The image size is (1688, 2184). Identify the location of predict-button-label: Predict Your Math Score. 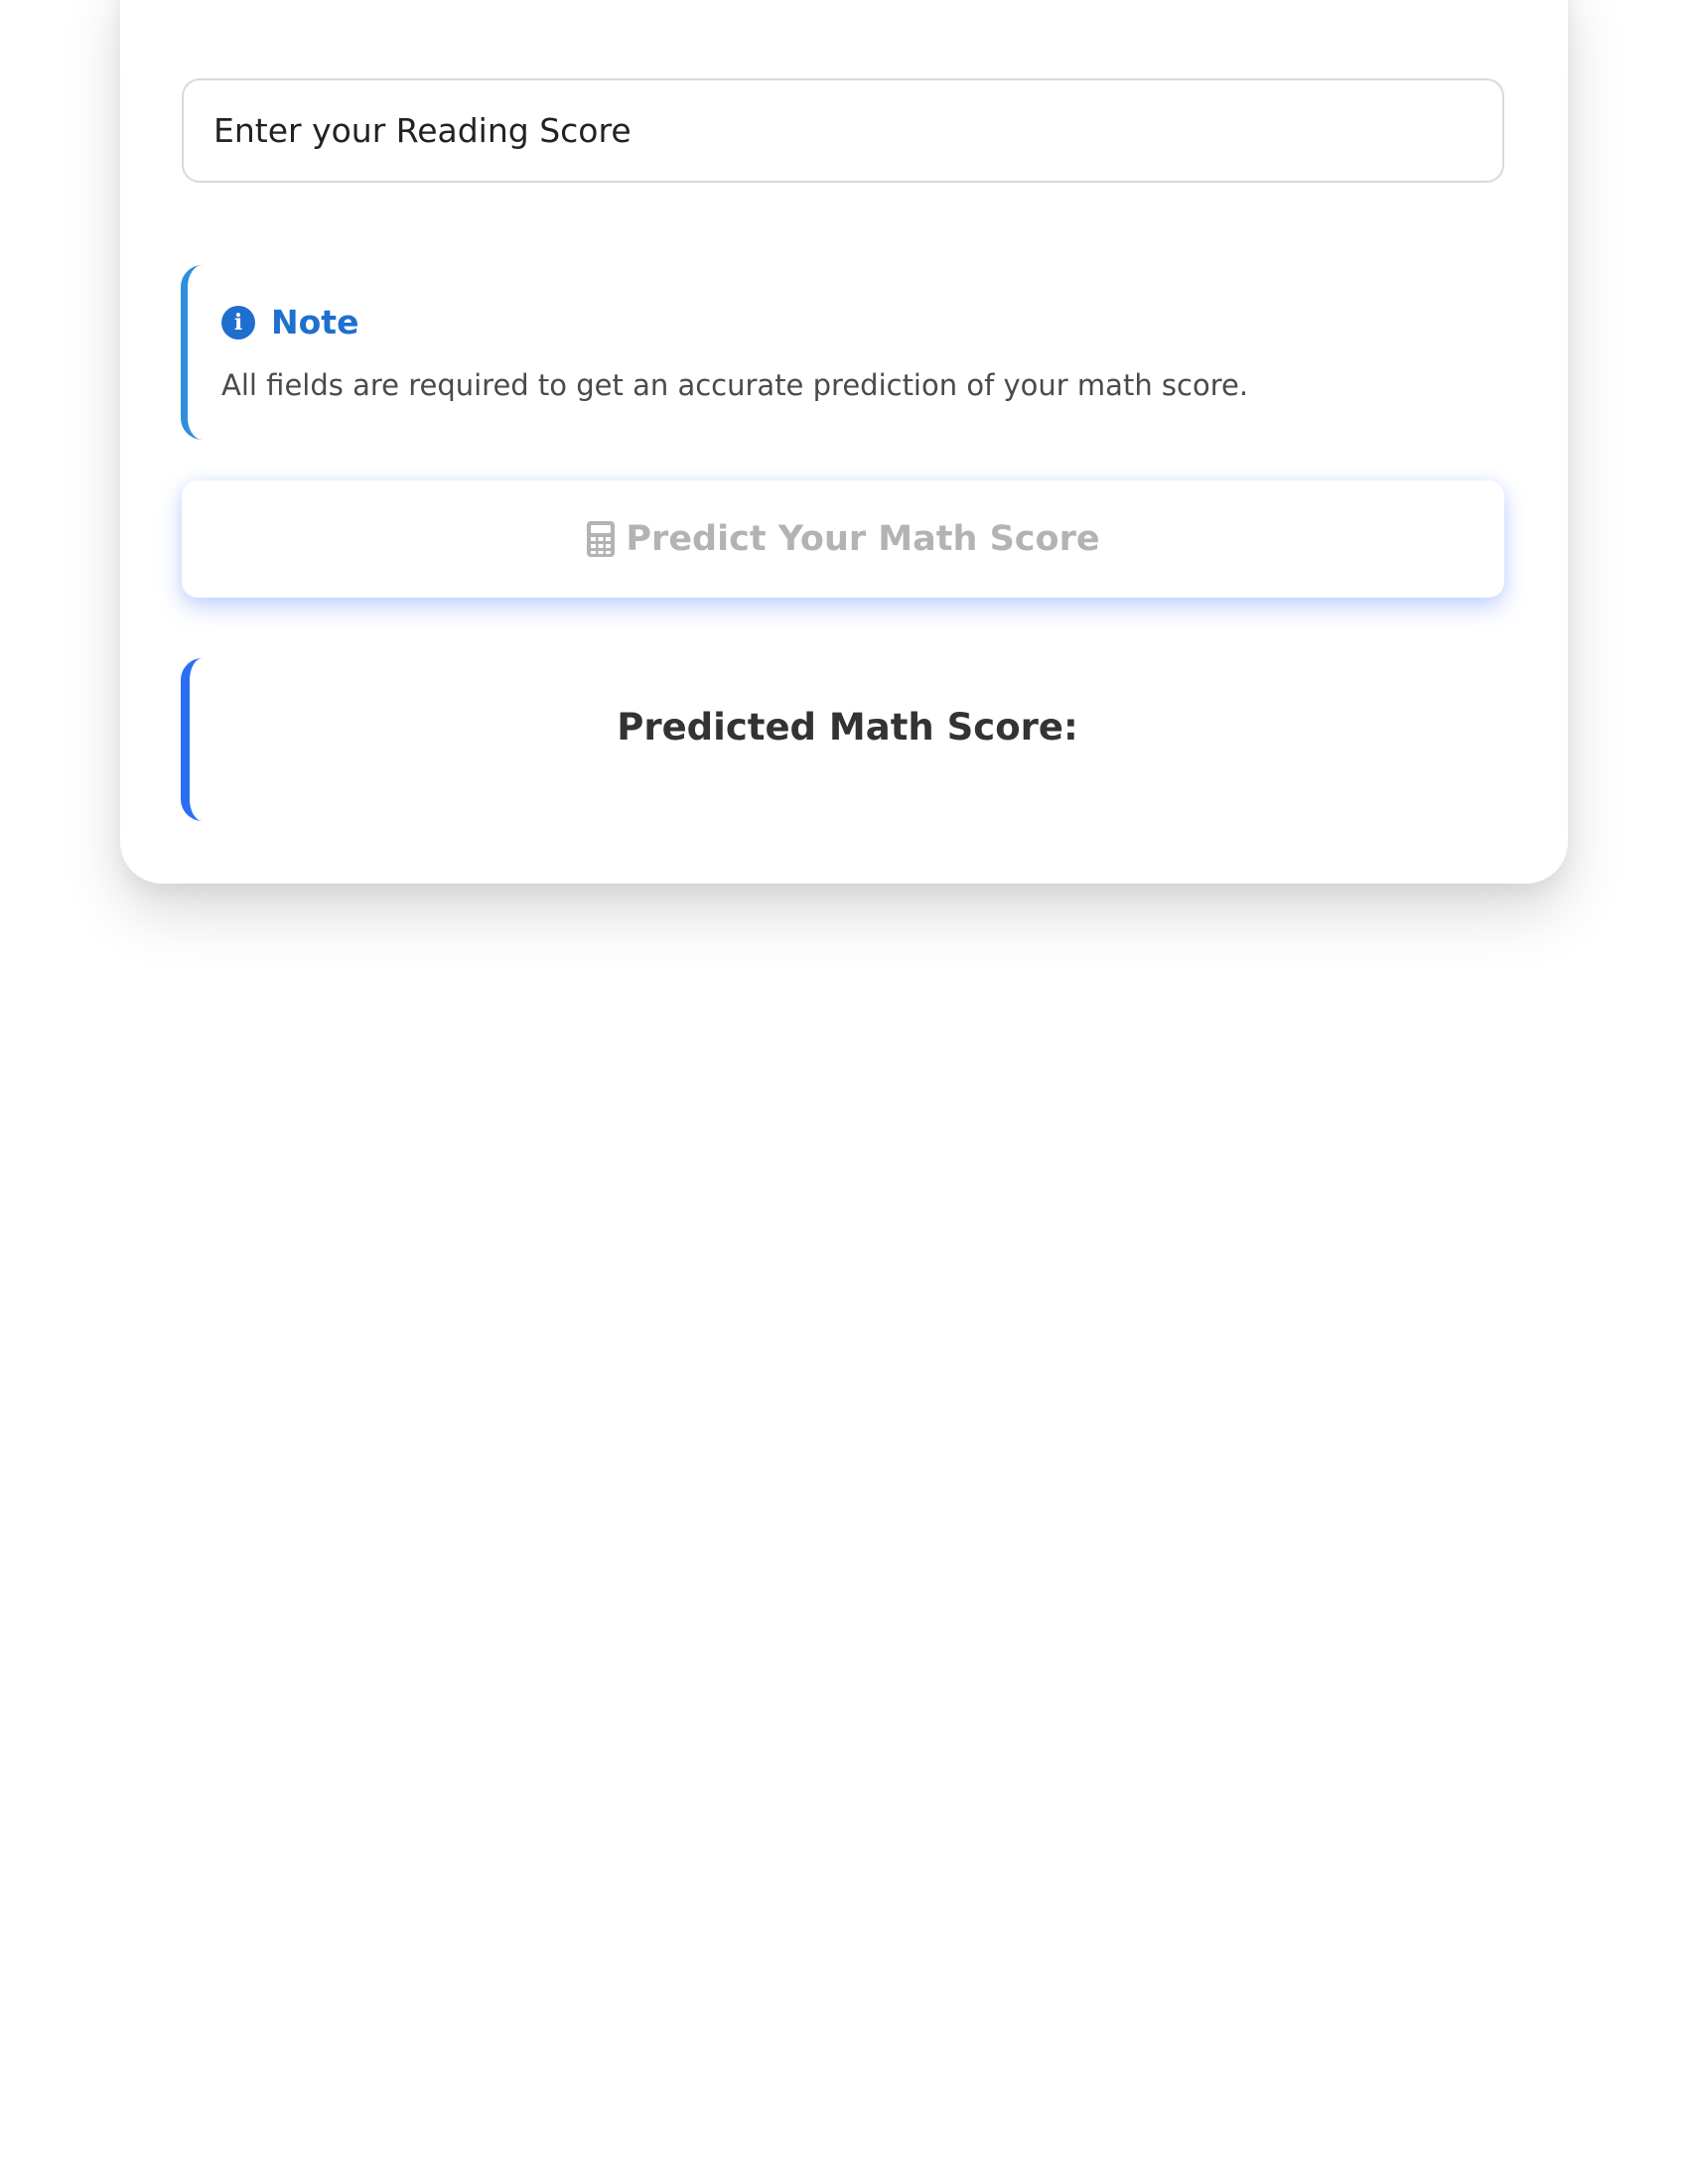
(863, 539).